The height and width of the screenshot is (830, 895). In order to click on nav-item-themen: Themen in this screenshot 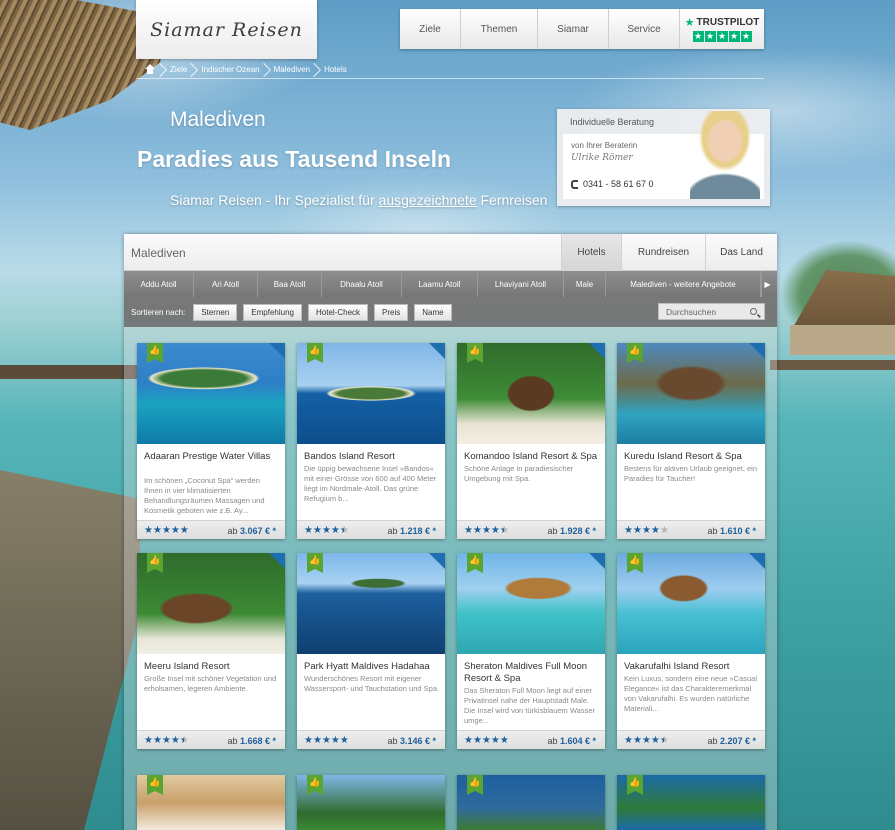, I will do `click(499, 29)`.